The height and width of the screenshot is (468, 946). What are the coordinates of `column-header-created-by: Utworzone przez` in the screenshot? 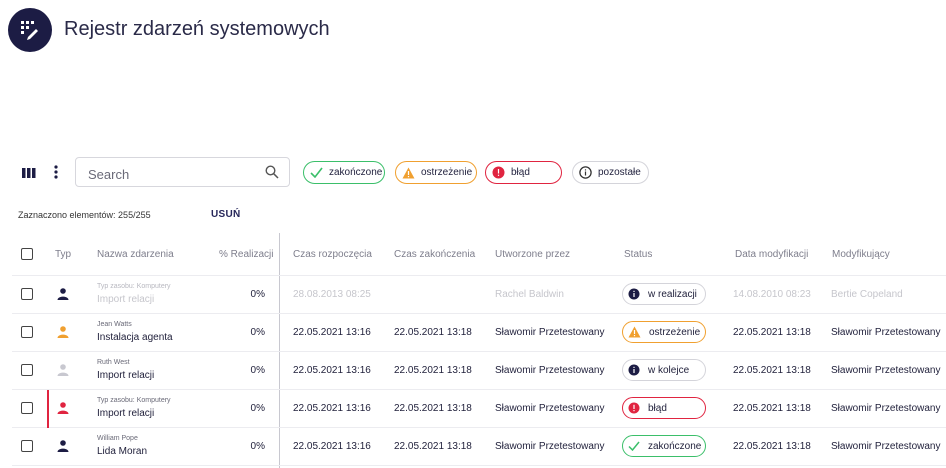 It's located at (532, 254).